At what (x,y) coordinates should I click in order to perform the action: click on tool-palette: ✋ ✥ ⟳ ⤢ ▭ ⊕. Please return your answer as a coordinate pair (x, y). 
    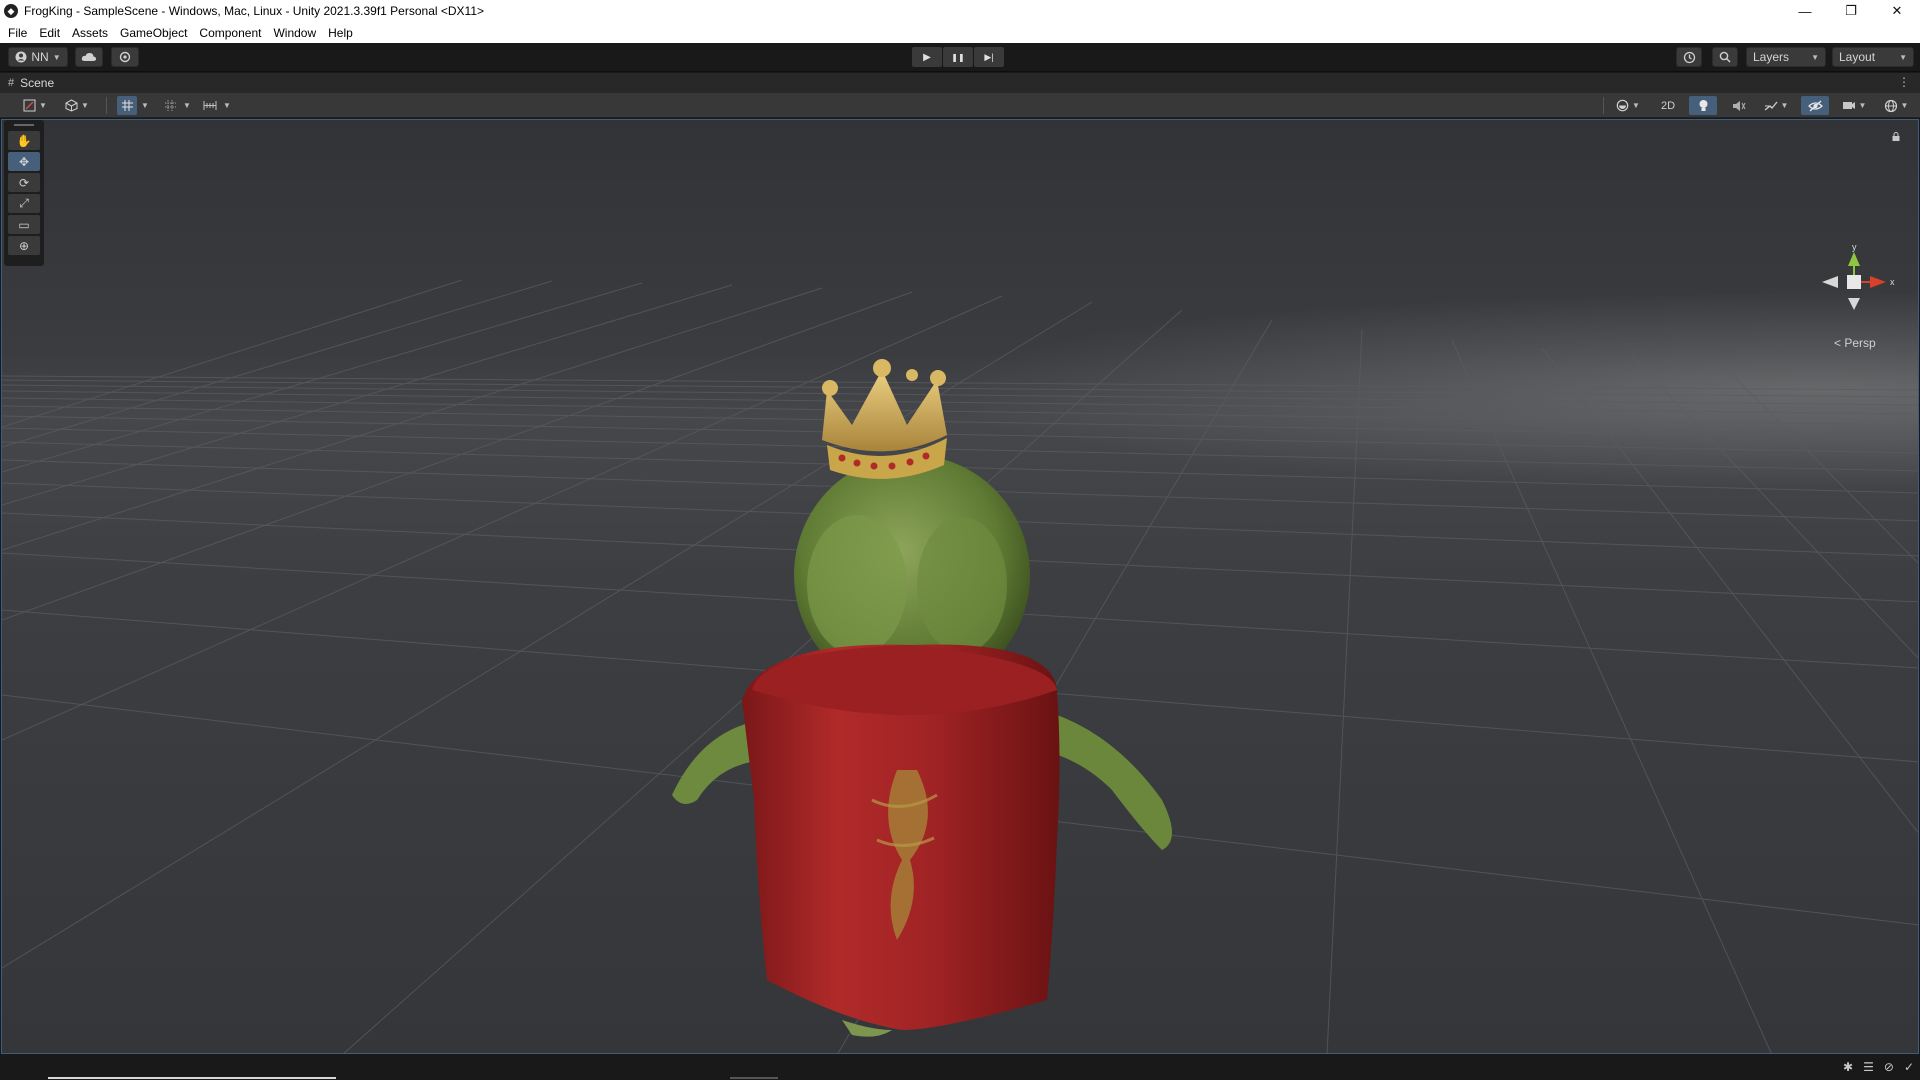
    Looking at the image, I should click on (24, 193).